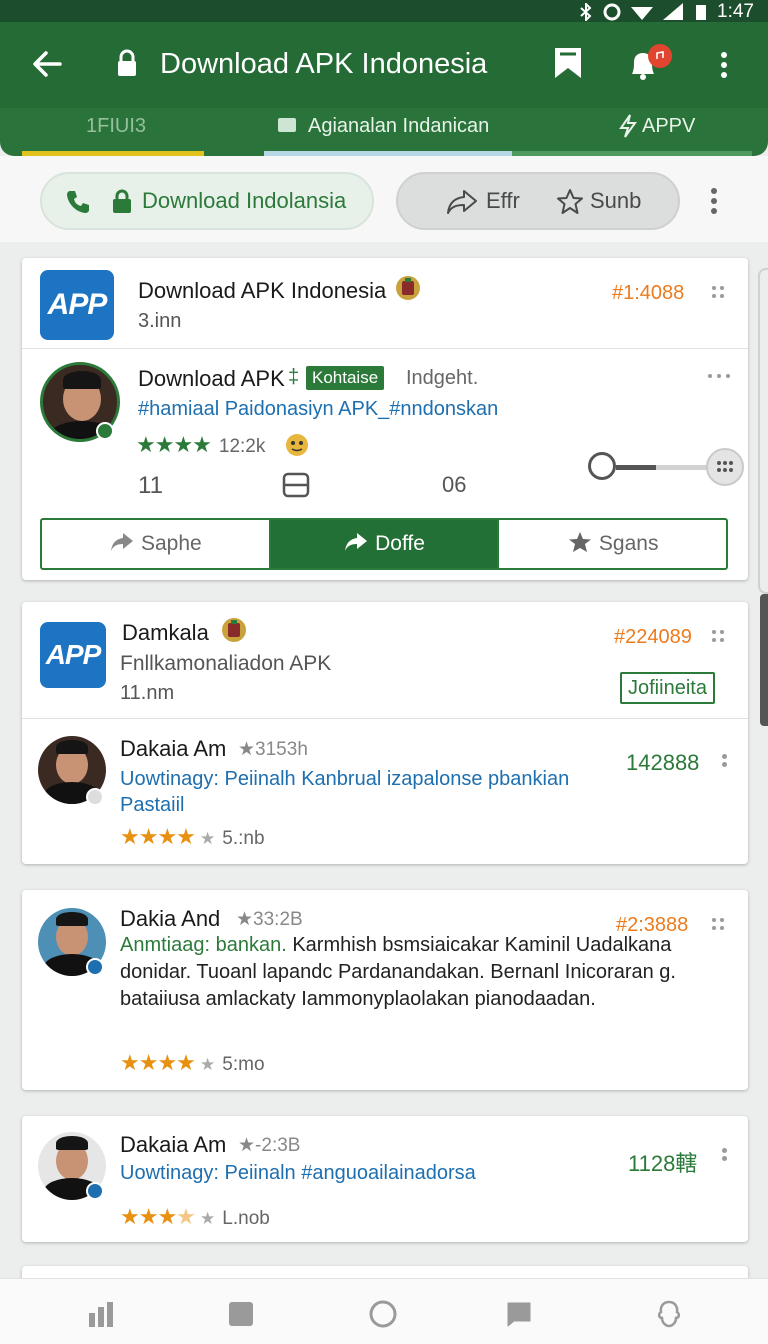 The height and width of the screenshot is (1344, 768). What do you see at coordinates (262, 291) in the screenshot?
I see `app-title: Download APK Indonesia` at bounding box center [262, 291].